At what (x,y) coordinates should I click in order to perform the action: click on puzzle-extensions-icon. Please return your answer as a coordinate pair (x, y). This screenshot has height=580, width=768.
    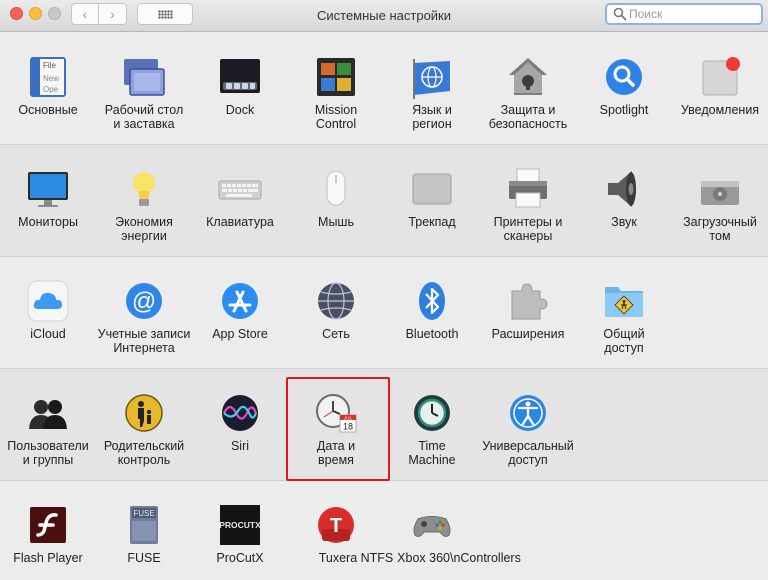
    Looking at the image, I should click on (529, 301).